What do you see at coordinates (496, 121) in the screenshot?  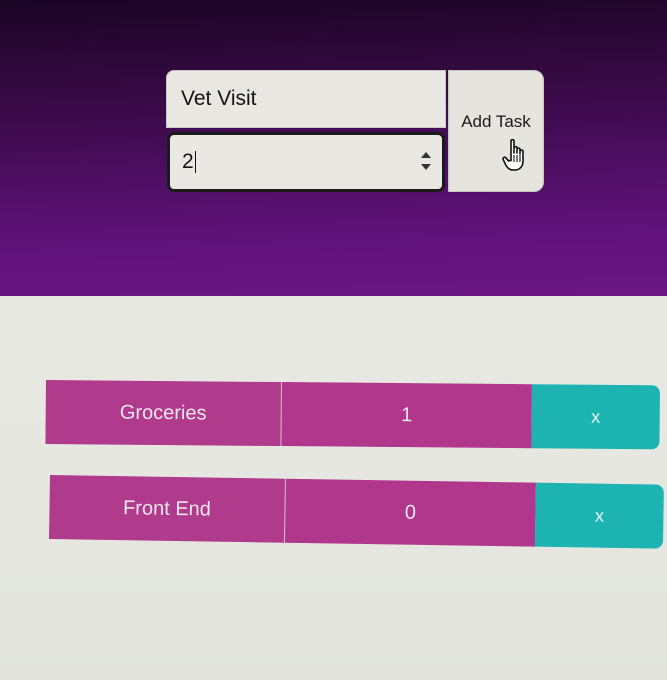 I see `add-task-button-label: Add Task` at bounding box center [496, 121].